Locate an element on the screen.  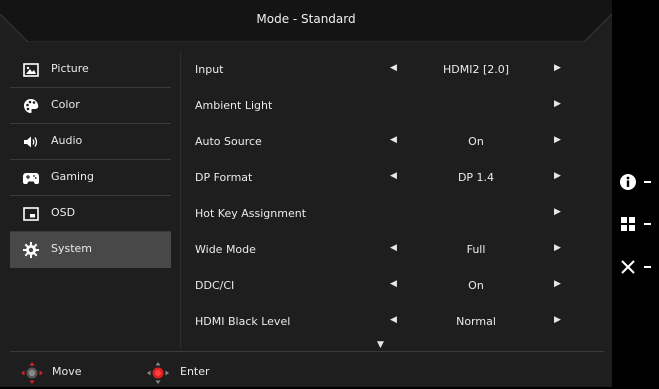
picture-icon is located at coordinates (31, 70).